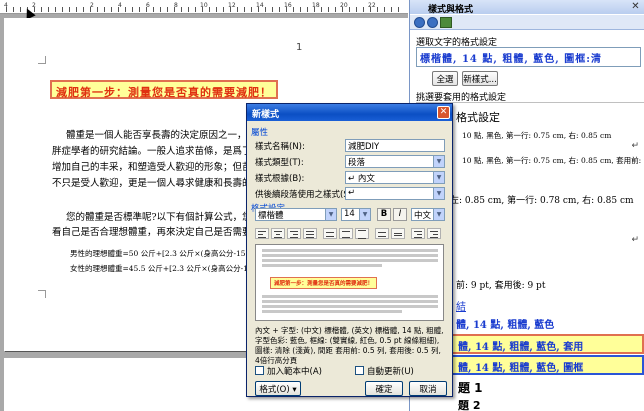  I want to click on format-list-item: 結, so click(461, 305).